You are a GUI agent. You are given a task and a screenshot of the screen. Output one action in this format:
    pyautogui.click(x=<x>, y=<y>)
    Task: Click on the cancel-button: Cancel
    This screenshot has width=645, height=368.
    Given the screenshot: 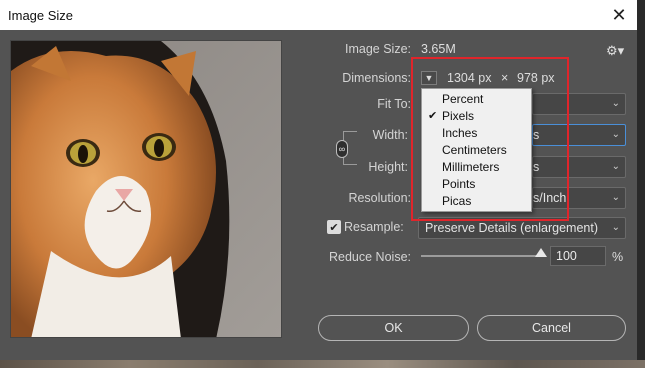 What is the action you would take?
    pyautogui.click(x=551, y=328)
    